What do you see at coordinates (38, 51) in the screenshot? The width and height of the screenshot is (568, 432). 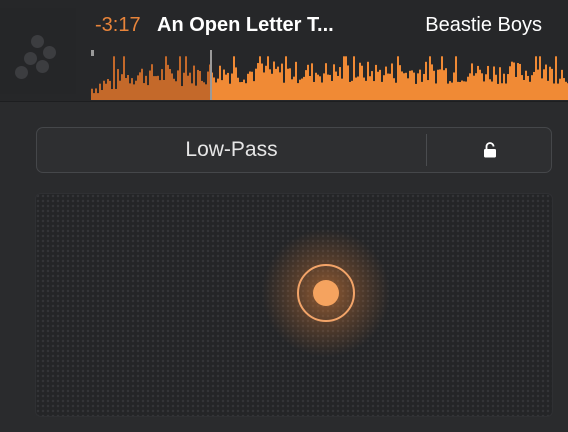 I see `album-artwork` at bounding box center [38, 51].